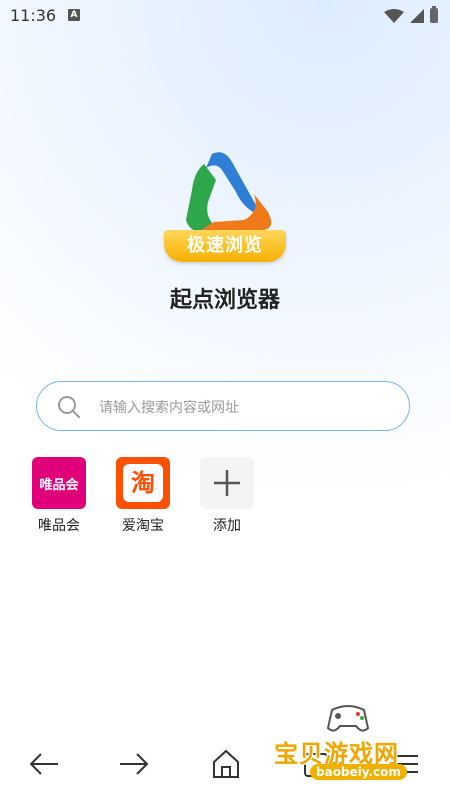  I want to click on logo-banner: 极速浏览, so click(225, 246).